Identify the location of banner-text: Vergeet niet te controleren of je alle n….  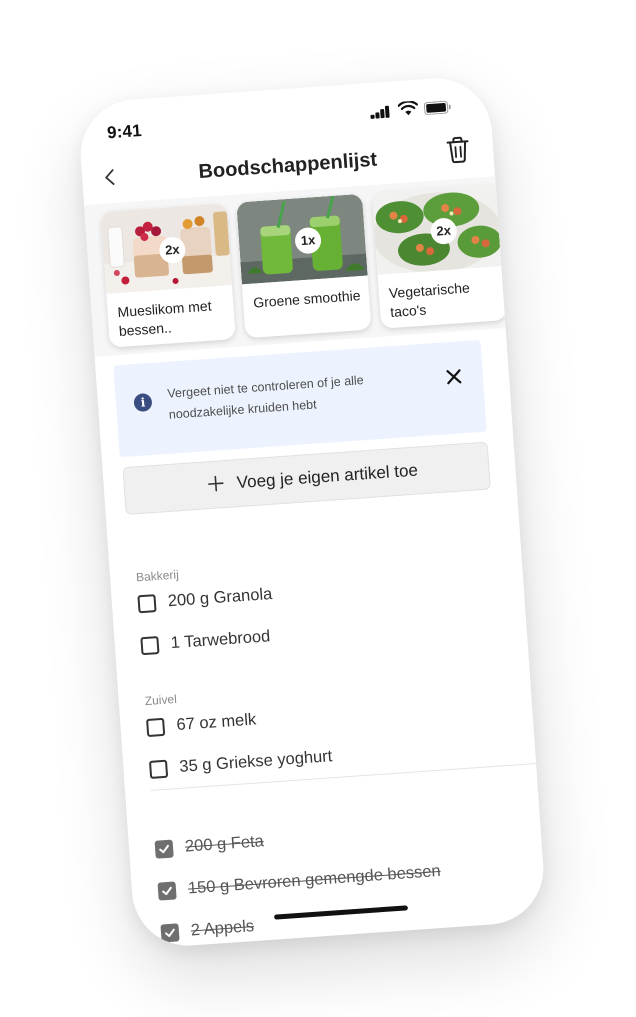
(265, 397).